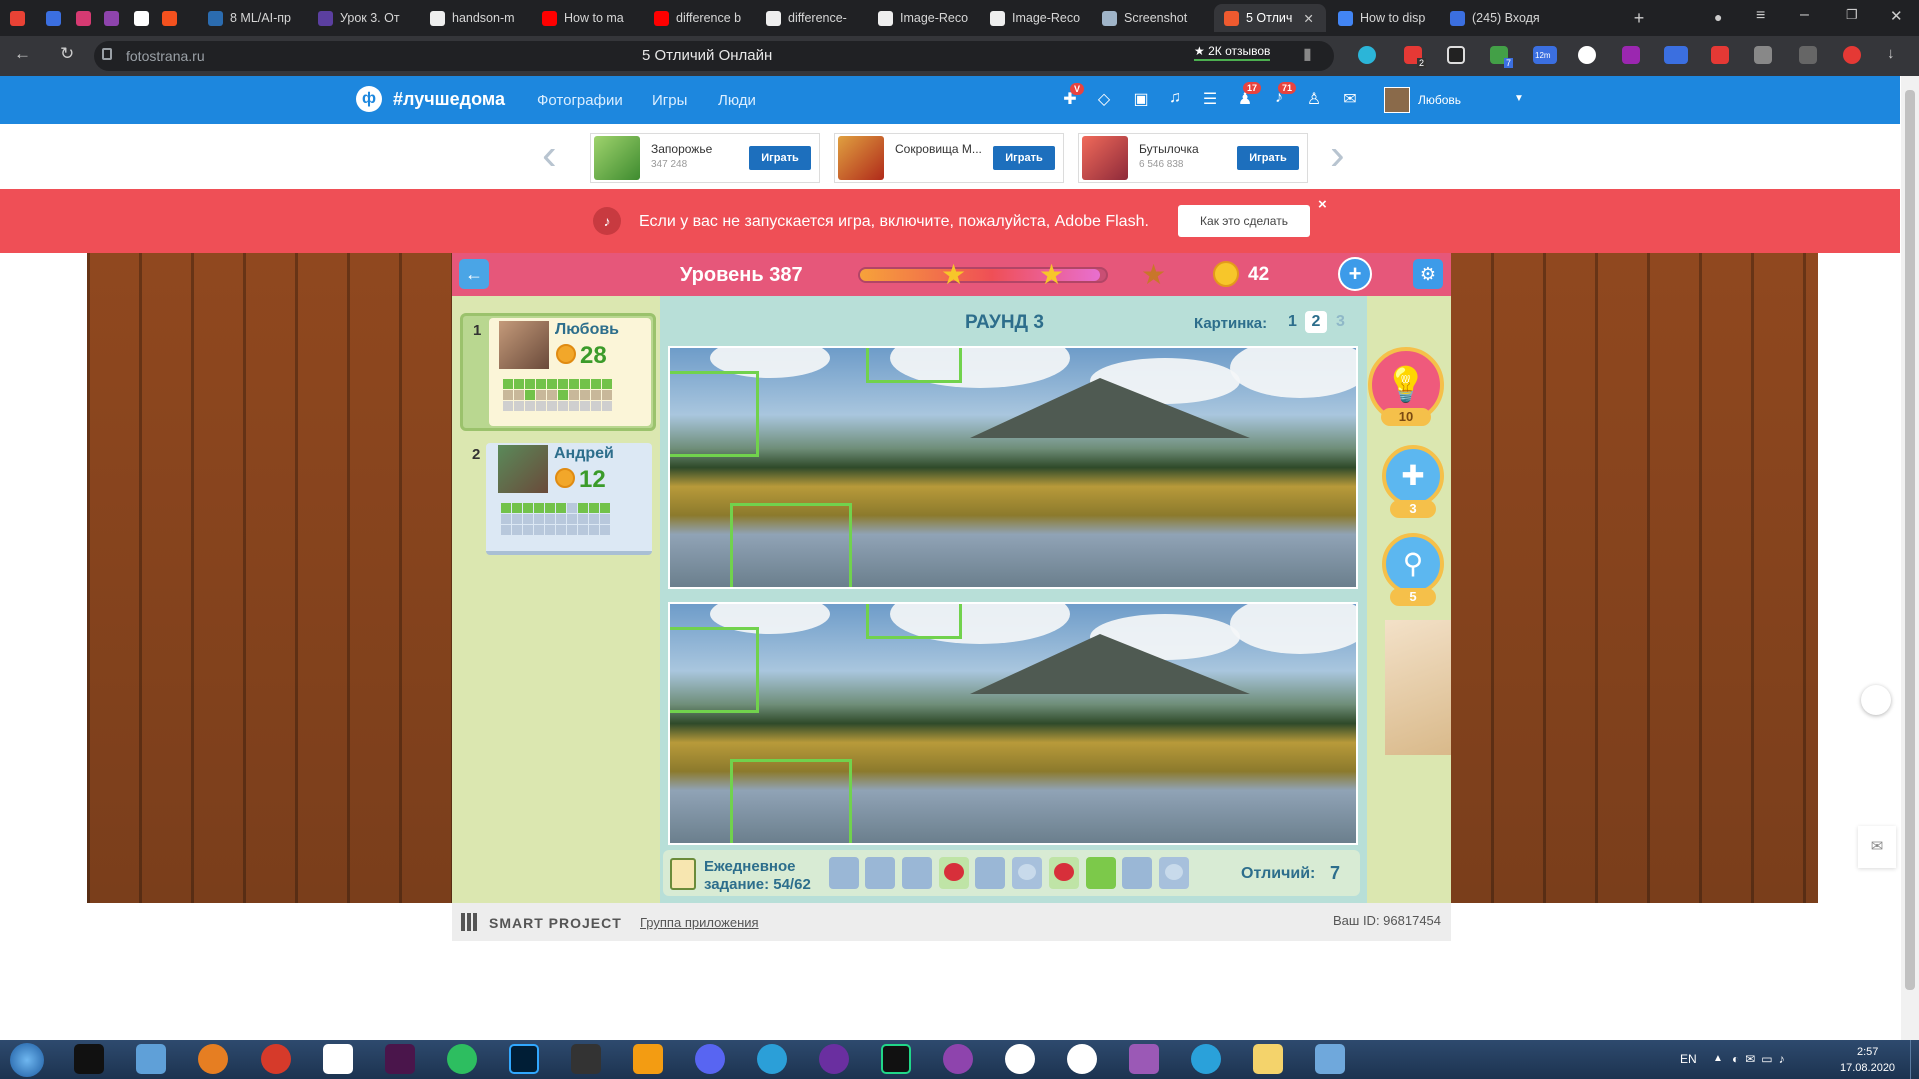 This screenshot has height=1079, width=1919. What do you see at coordinates (400, 1059) in the screenshot?
I see `taskbar-slack-icon` at bounding box center [400, 1059].